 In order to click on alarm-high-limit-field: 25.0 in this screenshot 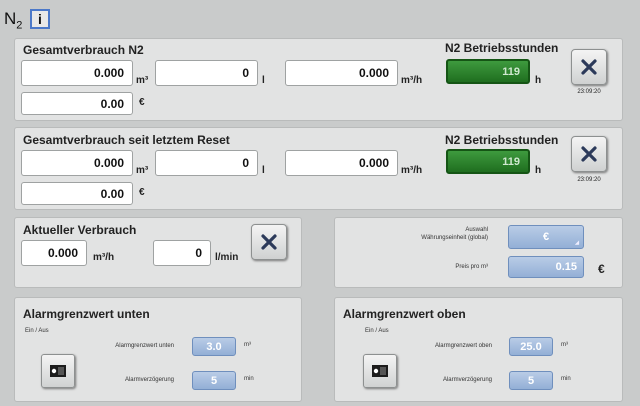, I will do `click(531, 346)`.